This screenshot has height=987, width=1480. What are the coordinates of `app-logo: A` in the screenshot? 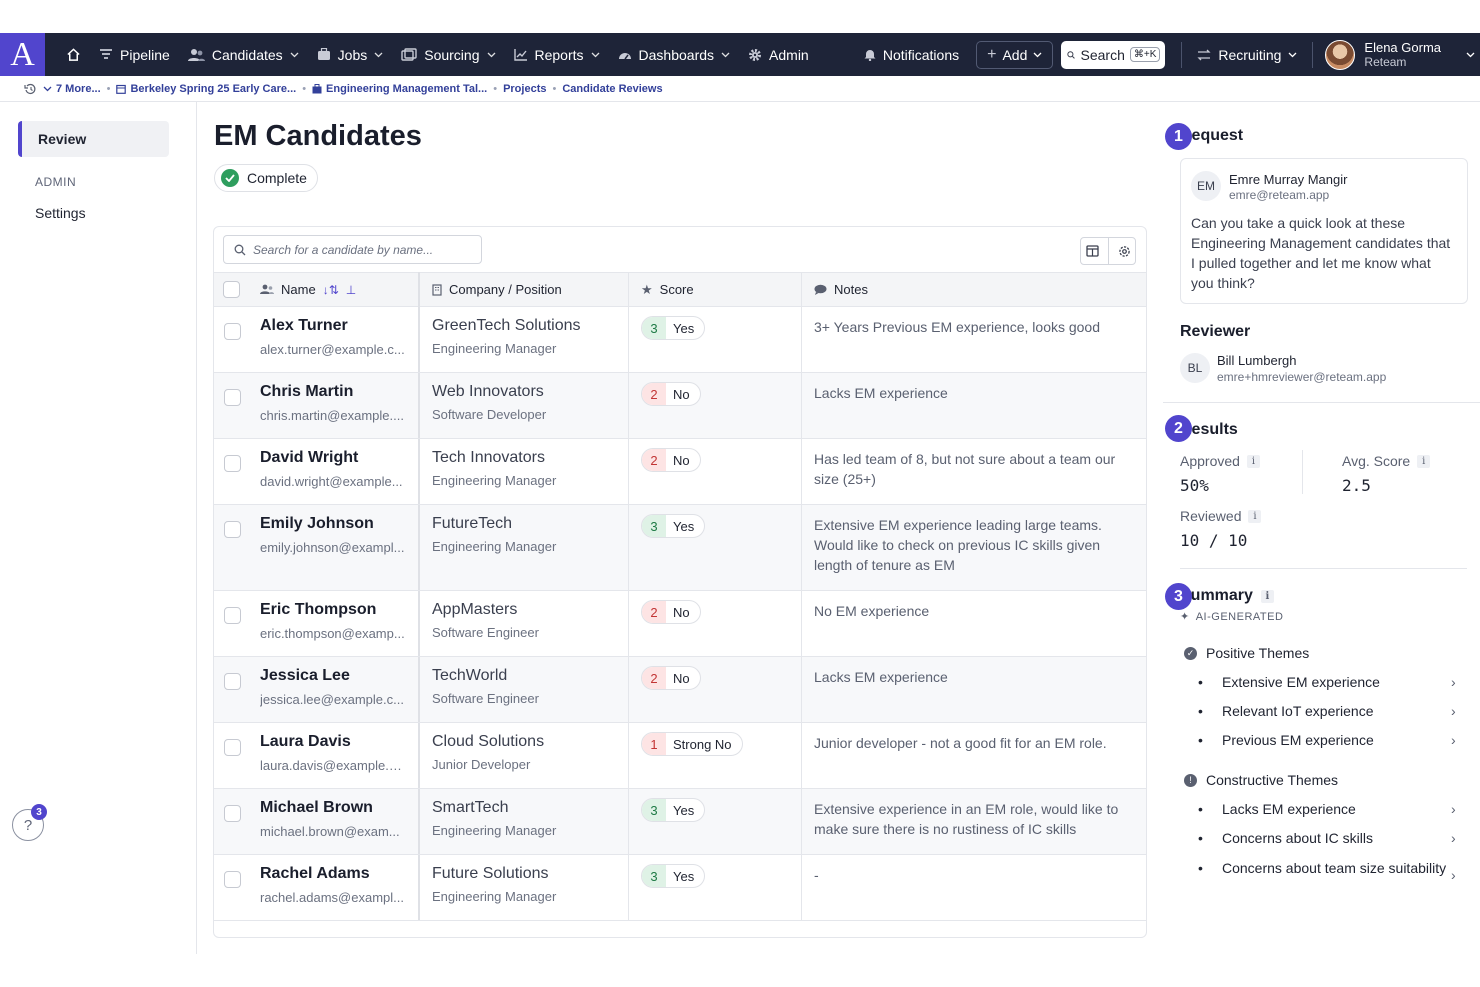 It's located at (22, 54).